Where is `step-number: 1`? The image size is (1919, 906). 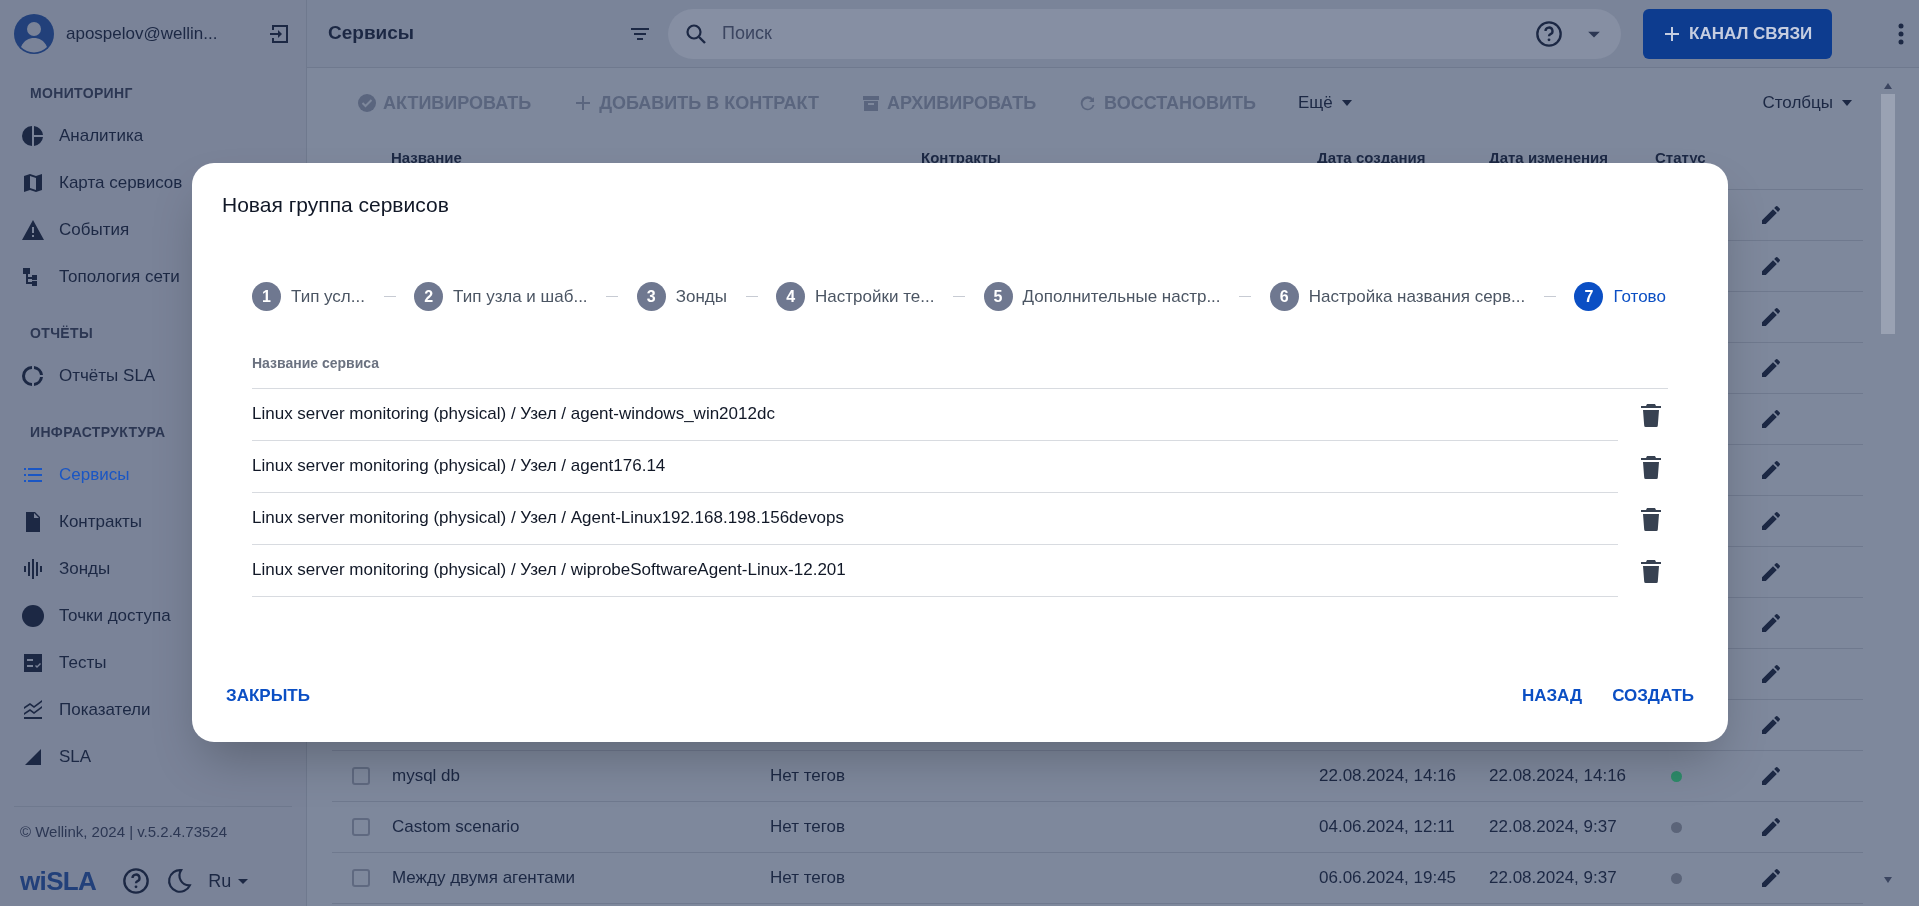
step-number: 1 is located at coordinates (266, 296).